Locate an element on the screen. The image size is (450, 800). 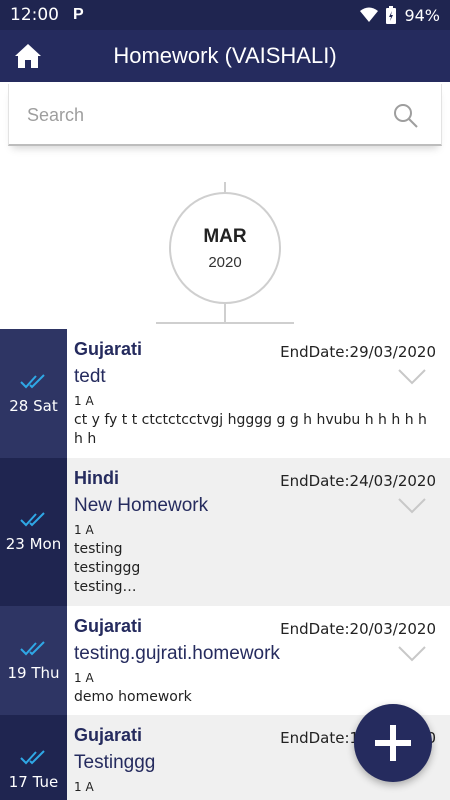
app-bar: Homework (VAISHALI) is located at coordinates (225, 56).